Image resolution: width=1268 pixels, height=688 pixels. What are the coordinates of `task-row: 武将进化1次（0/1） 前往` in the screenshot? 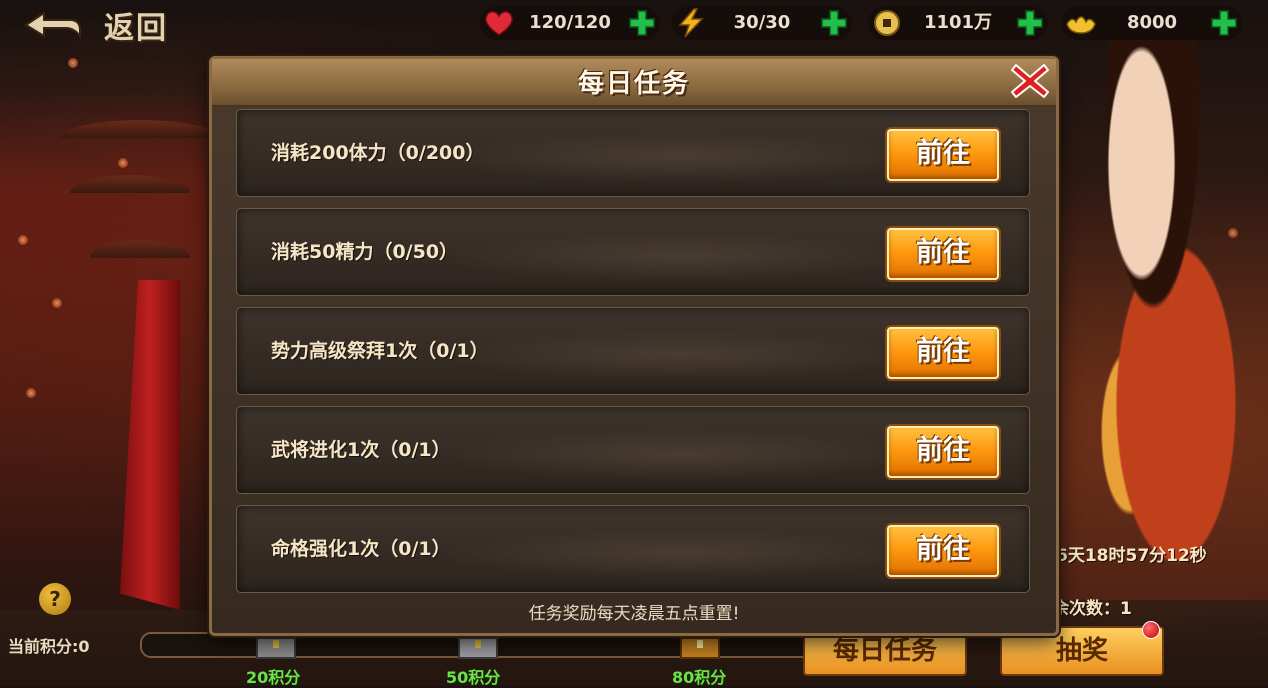 It's located at (633, 450).